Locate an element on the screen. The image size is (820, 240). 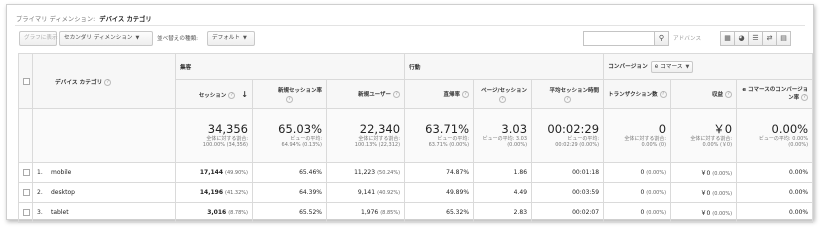
total-value: 3.03 is located at coordinates (514, 129).